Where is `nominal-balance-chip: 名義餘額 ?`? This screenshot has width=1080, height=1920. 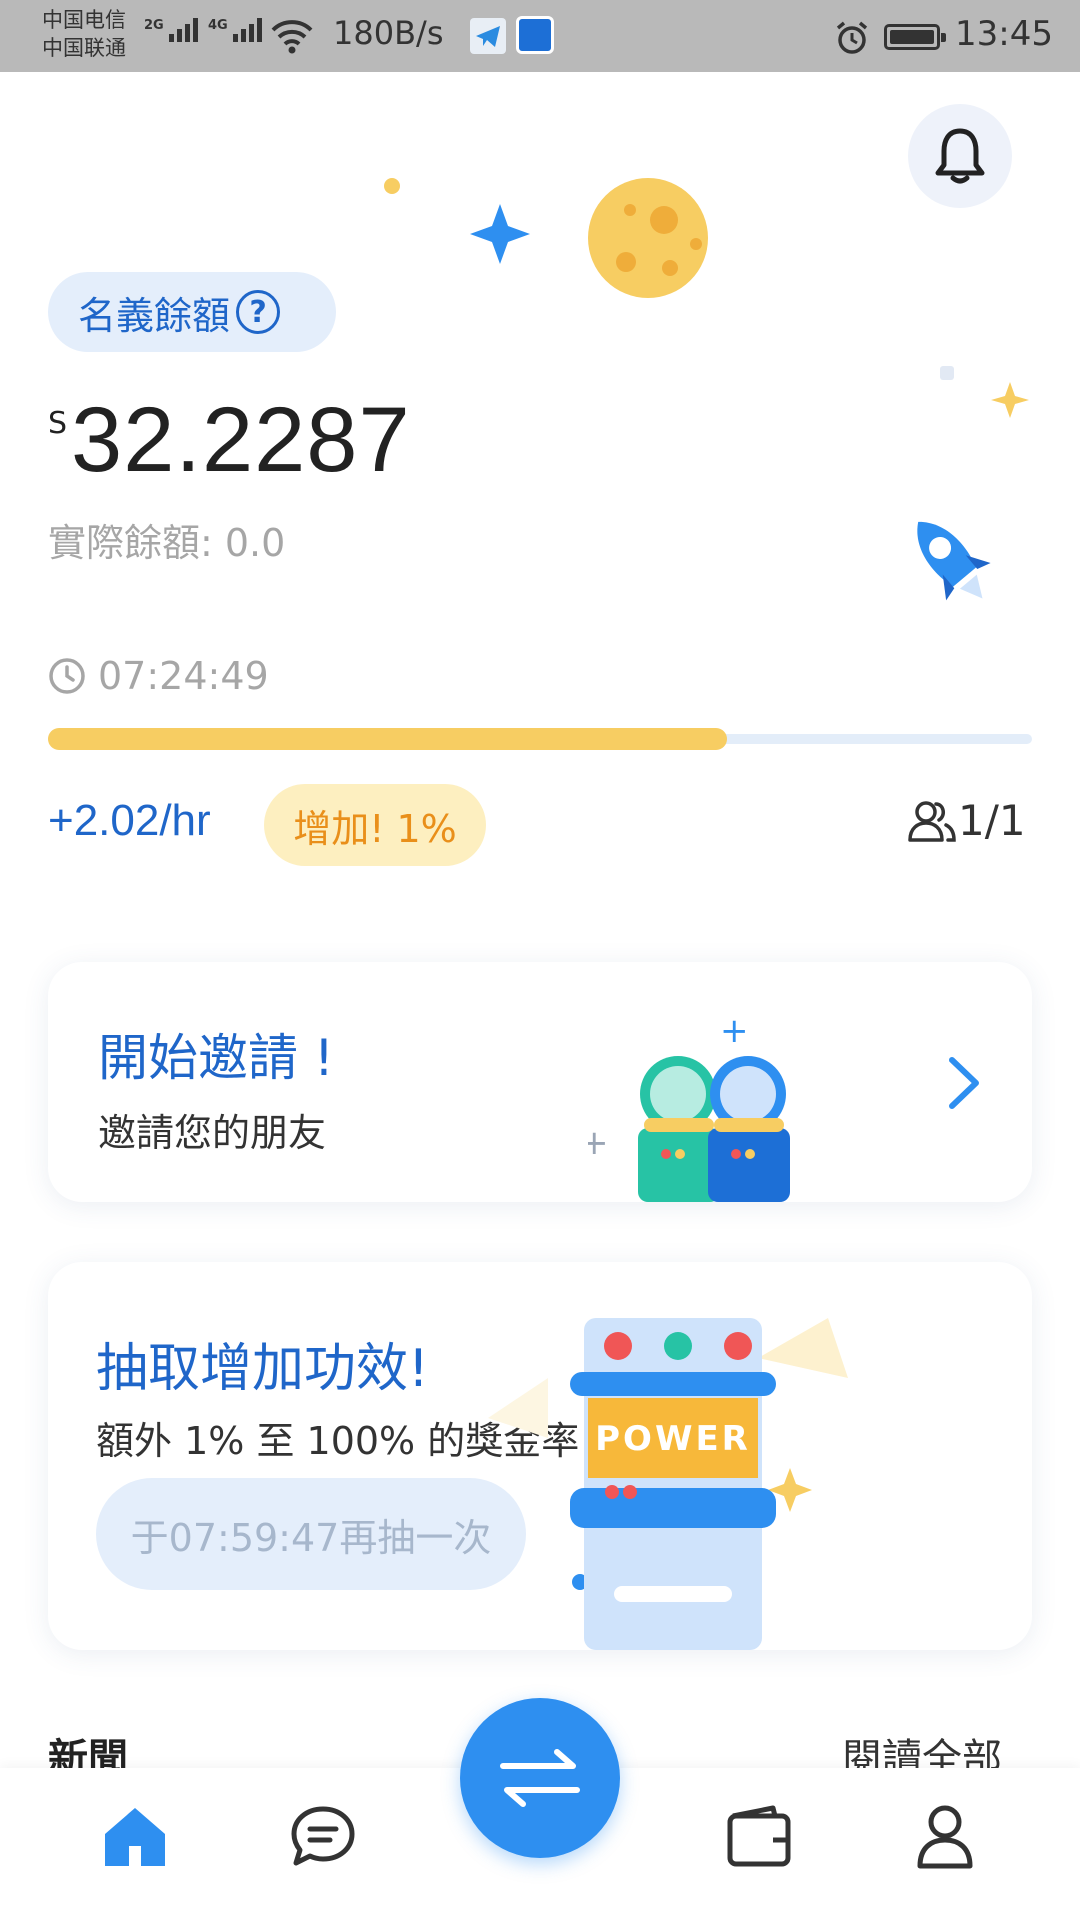
nominal-balance-chip: 名義餘額 ? is located at coordinates (192, 312).